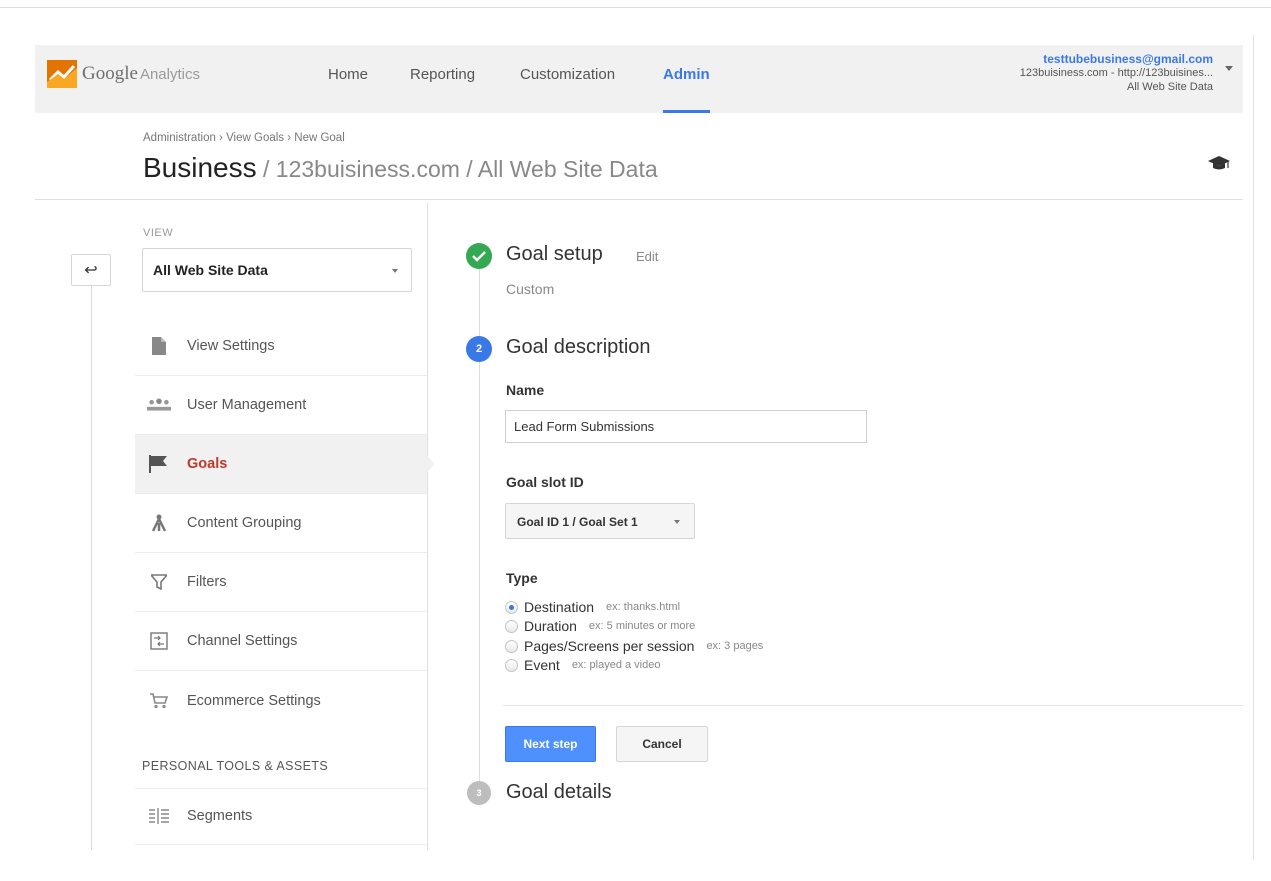 The width and height of the screenshot is (1271, 881). I want to click on type-option-label: Event, so click(542, 665).